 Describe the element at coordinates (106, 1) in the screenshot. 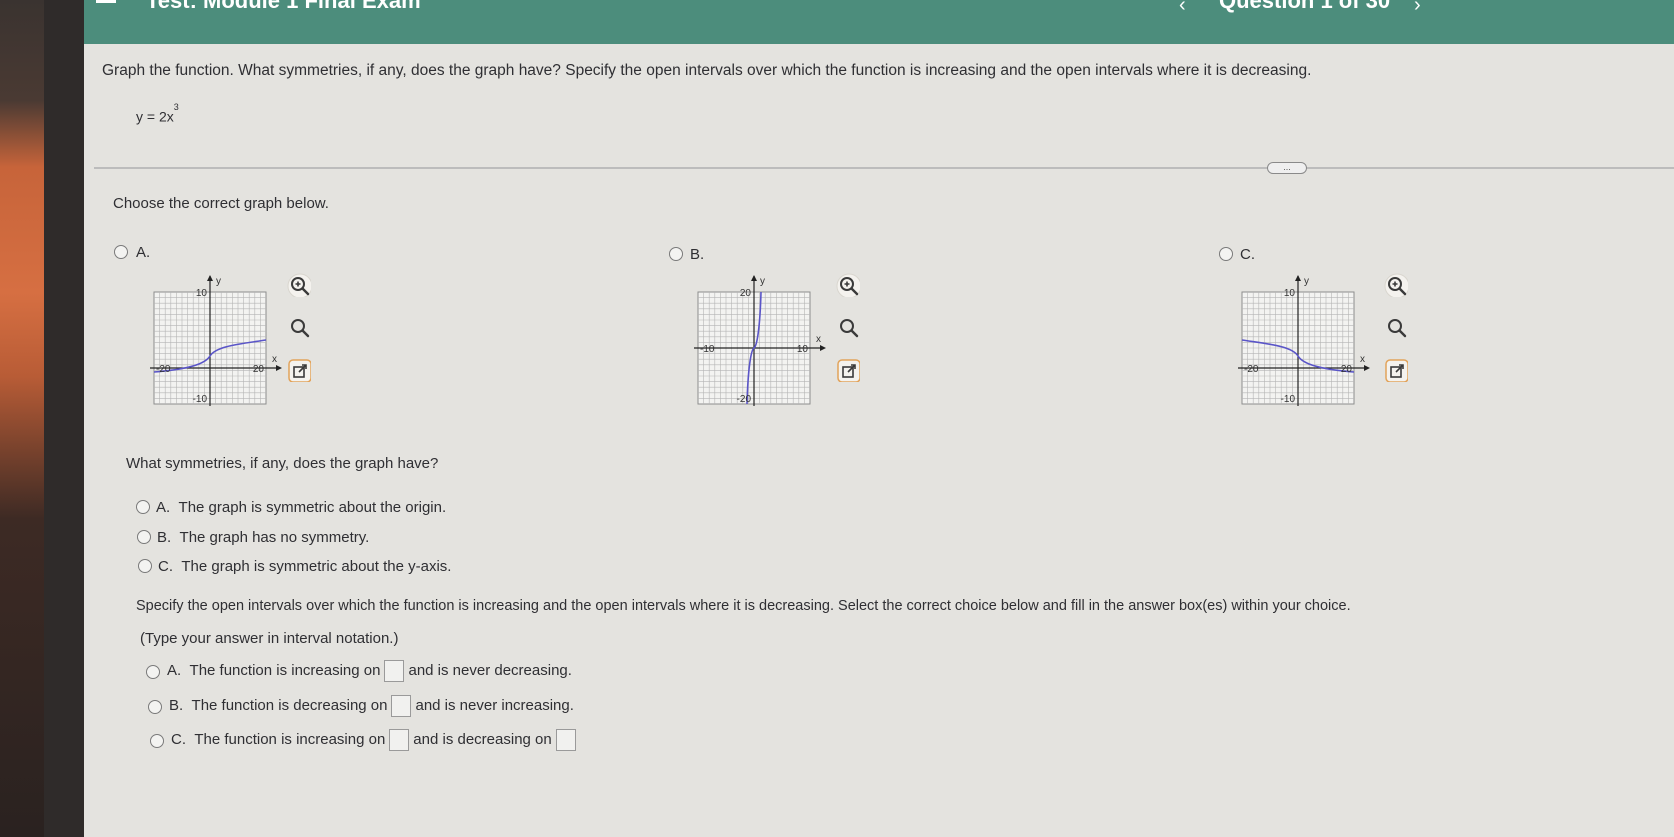

I see `menu-icon` at that location.